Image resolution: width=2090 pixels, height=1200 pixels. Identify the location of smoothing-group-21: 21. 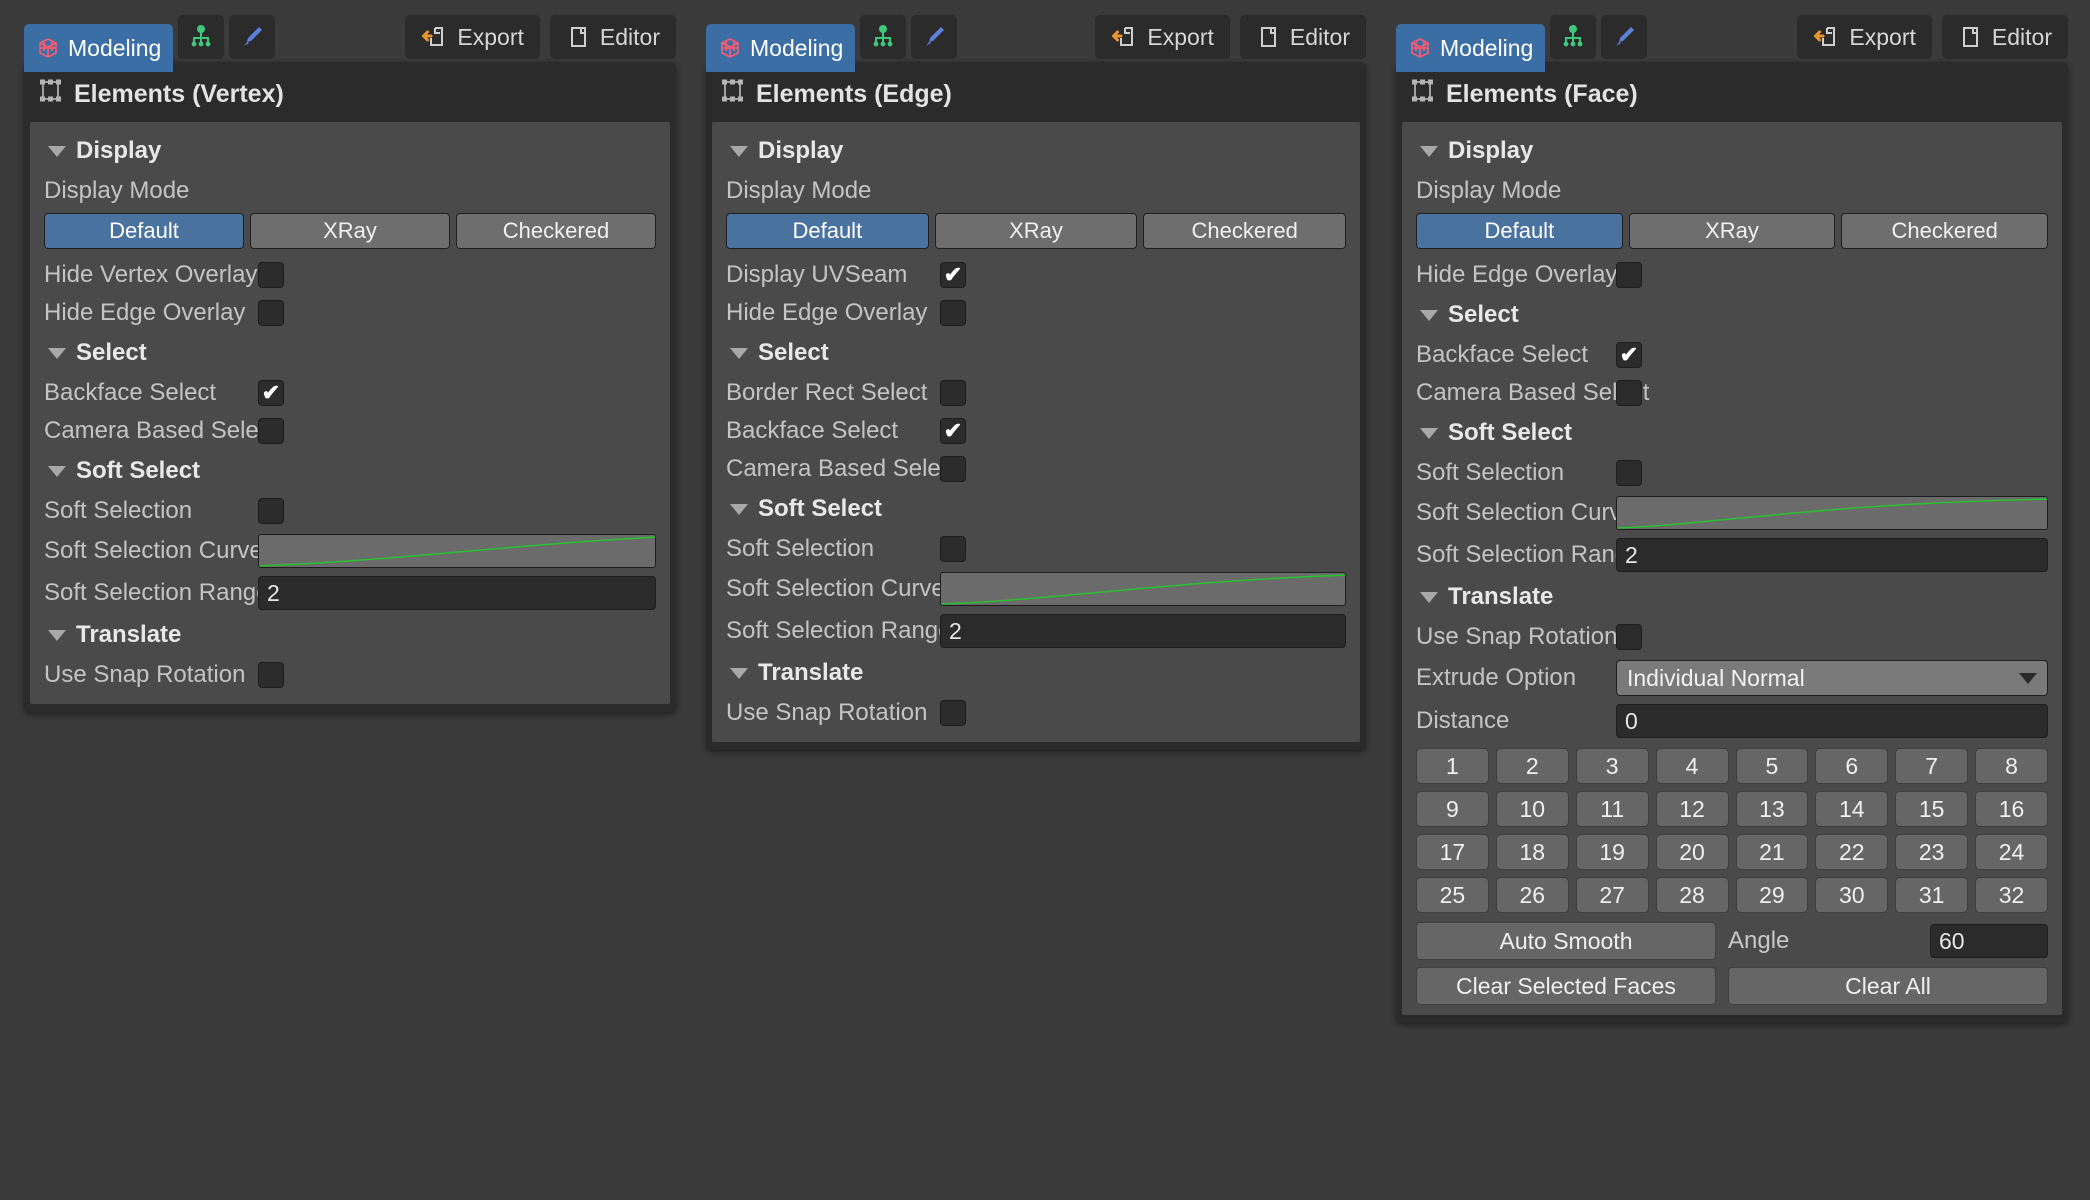
(1772, 852).